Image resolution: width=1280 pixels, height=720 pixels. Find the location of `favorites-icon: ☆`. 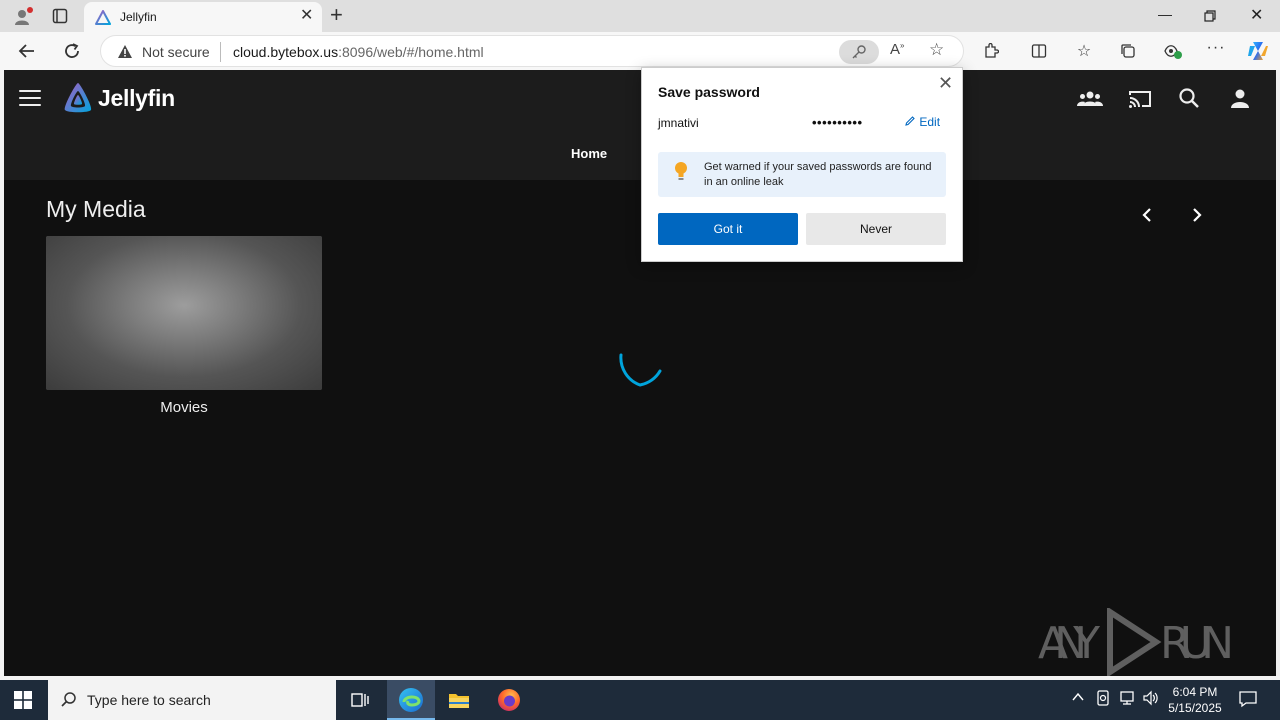

favorites-icon: ☆ is located at coordinates (1084, 51).